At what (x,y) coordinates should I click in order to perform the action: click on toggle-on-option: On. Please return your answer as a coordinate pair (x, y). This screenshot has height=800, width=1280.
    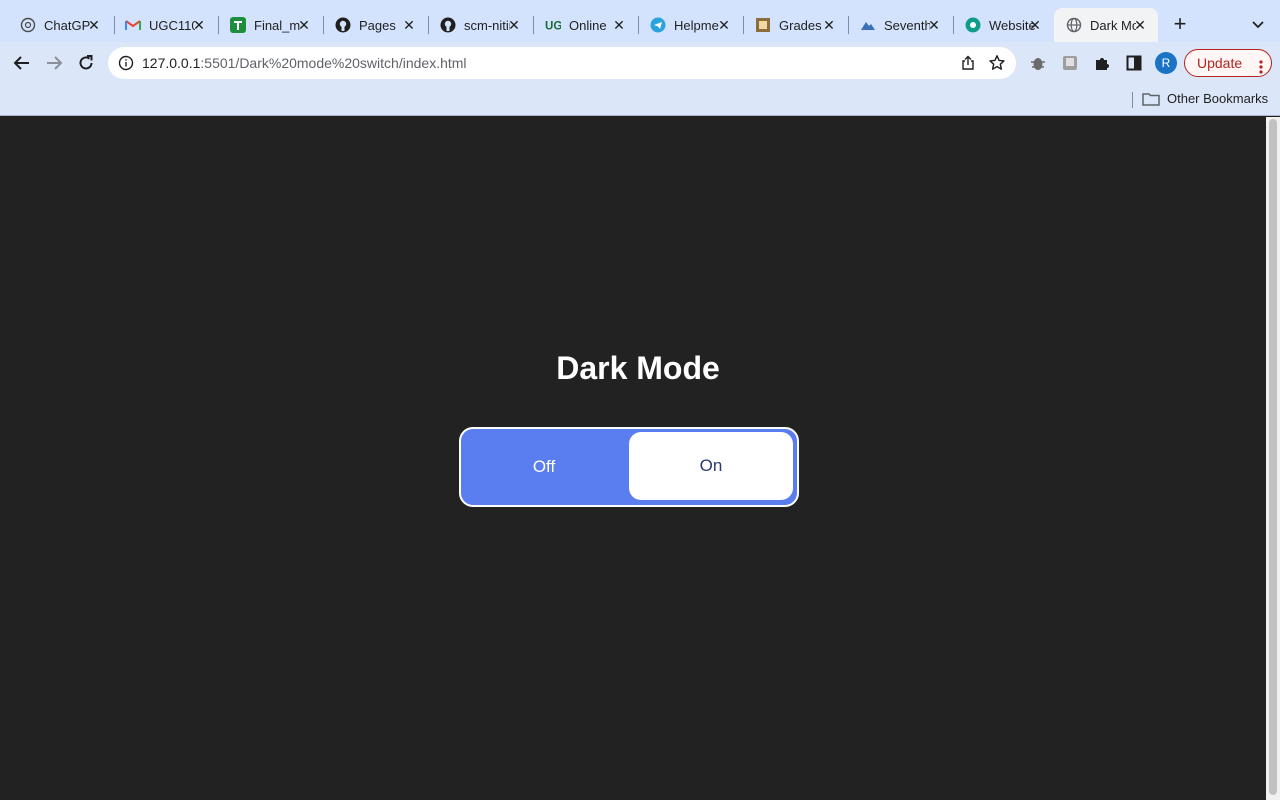
    Looking at the image, I should click on (711, 466).